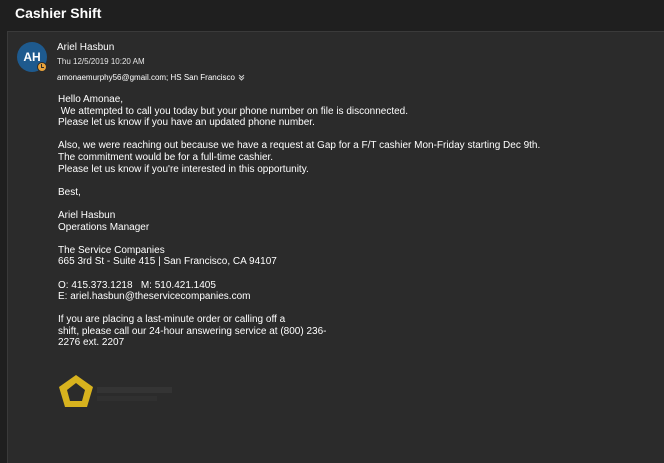 This screenshot has height=463, width=664. What do you see at coordinates (137, 285) in the screenshot?
I see `phone-numbers: O: 415.373.1218 M: 510.421.1405` at bounding box center [137, 285].